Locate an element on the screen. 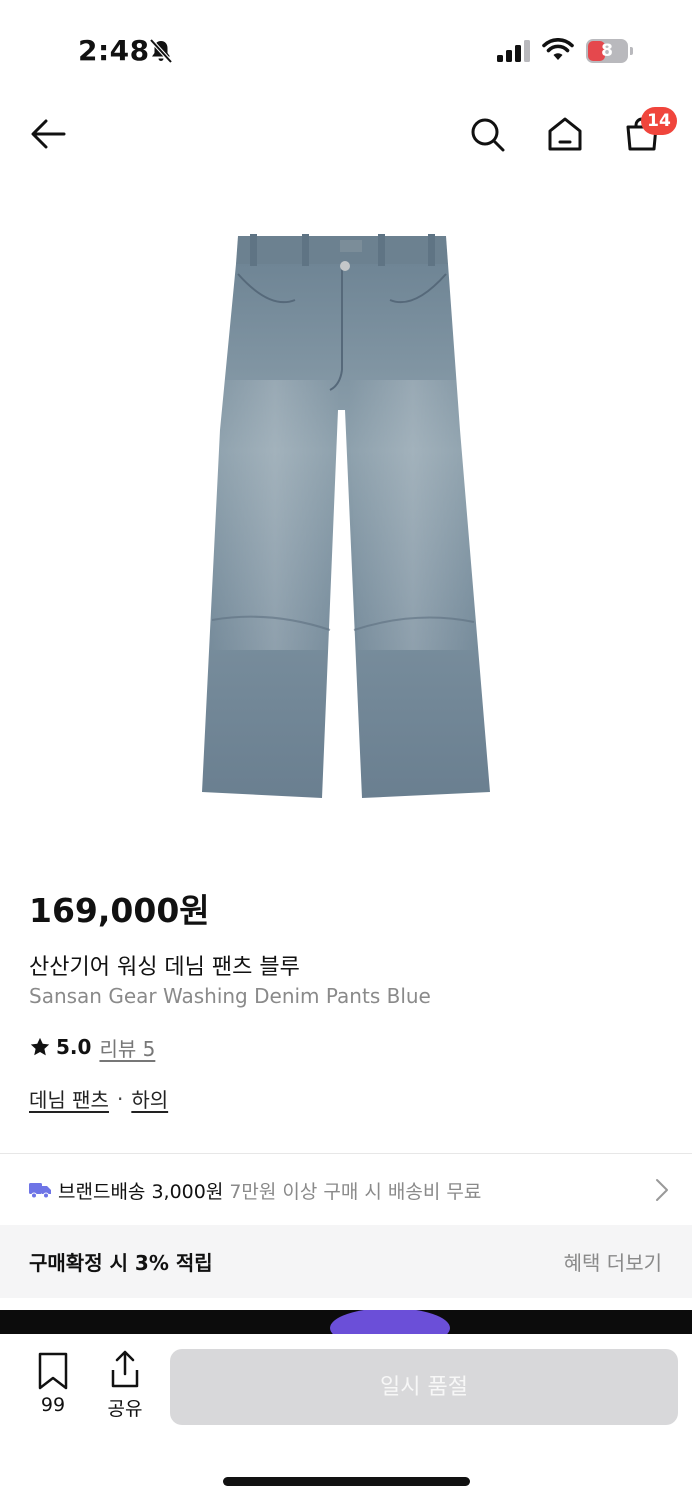  top-nav-bar is located at coordinates (346, 135).